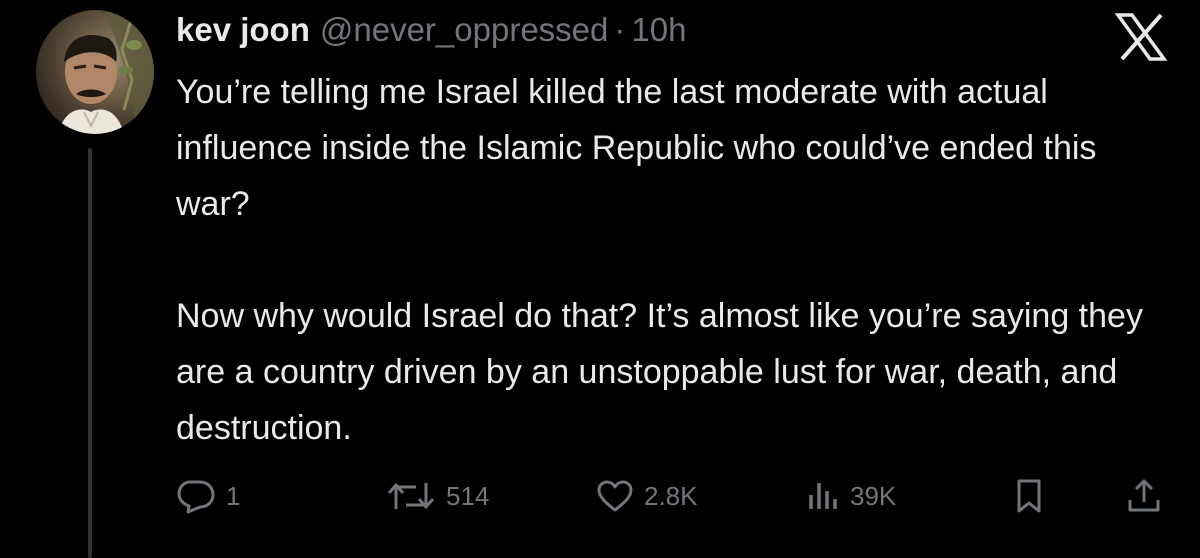 The height and width of the screenshot is (558, 1200). What do you see at coordinates (1141, 37) in the screenshot?
I see `x-logo-icon` at bounding box center [1141, 37].